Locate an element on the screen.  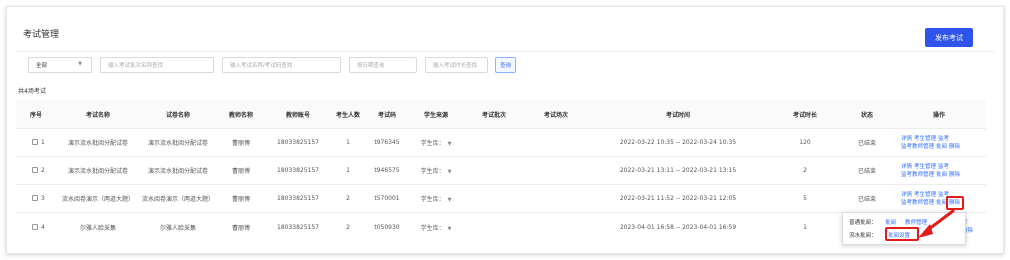
annotation-arrow-icon is located at coordinates (936, 223).